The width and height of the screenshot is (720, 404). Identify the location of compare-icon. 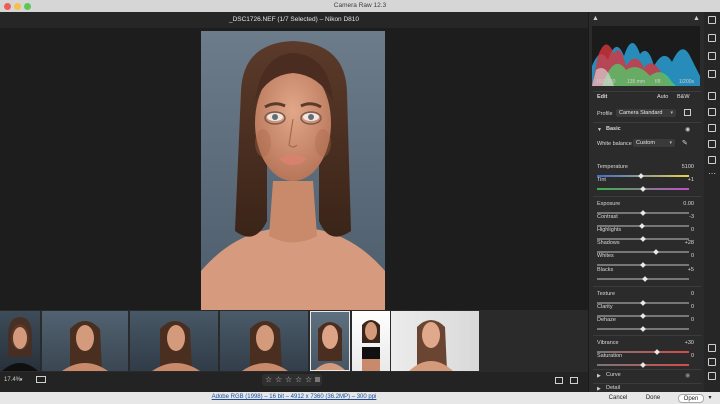
(559, 380).